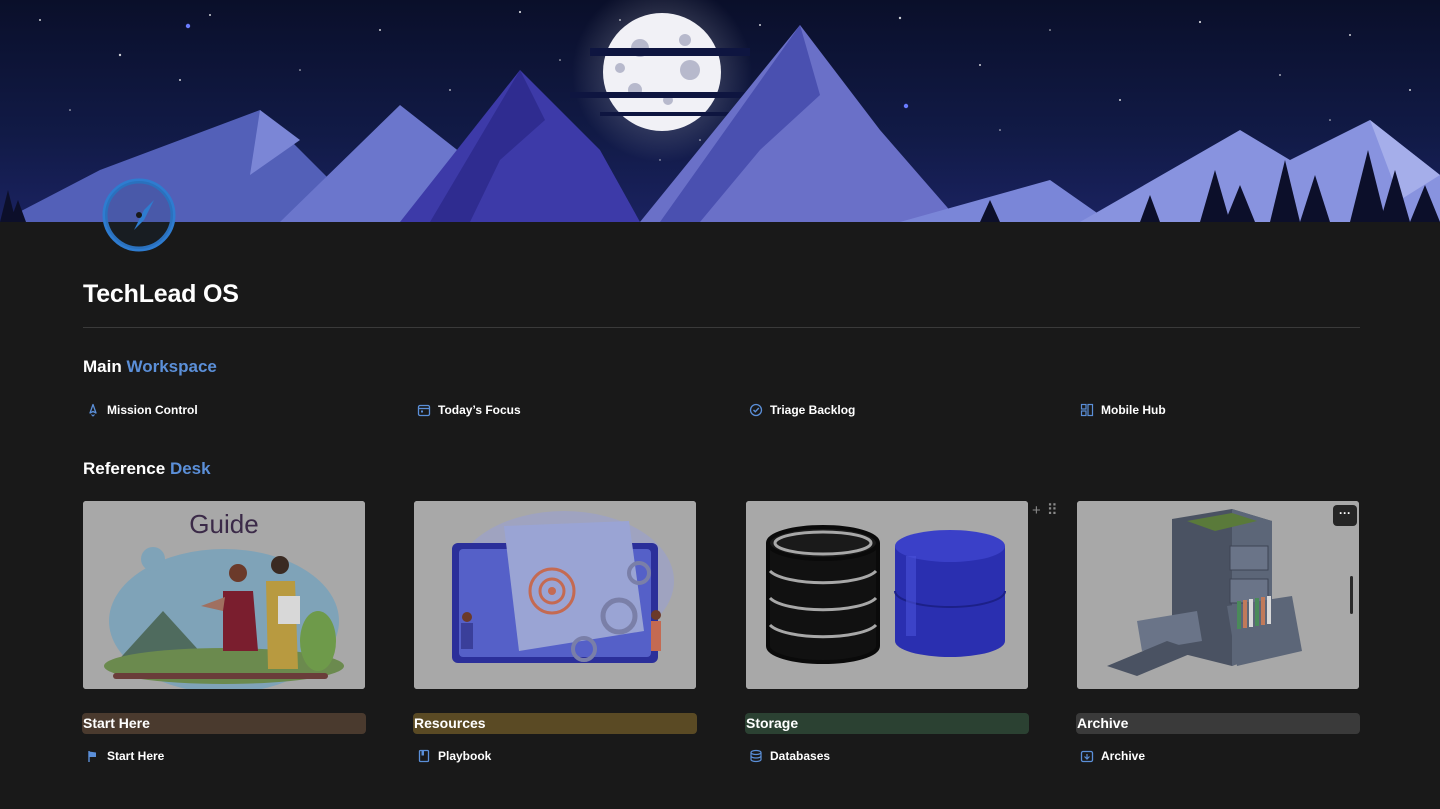  Describe the element at coordinates (1087, 756) in the screenshot. I see `archive-icon` at that location.